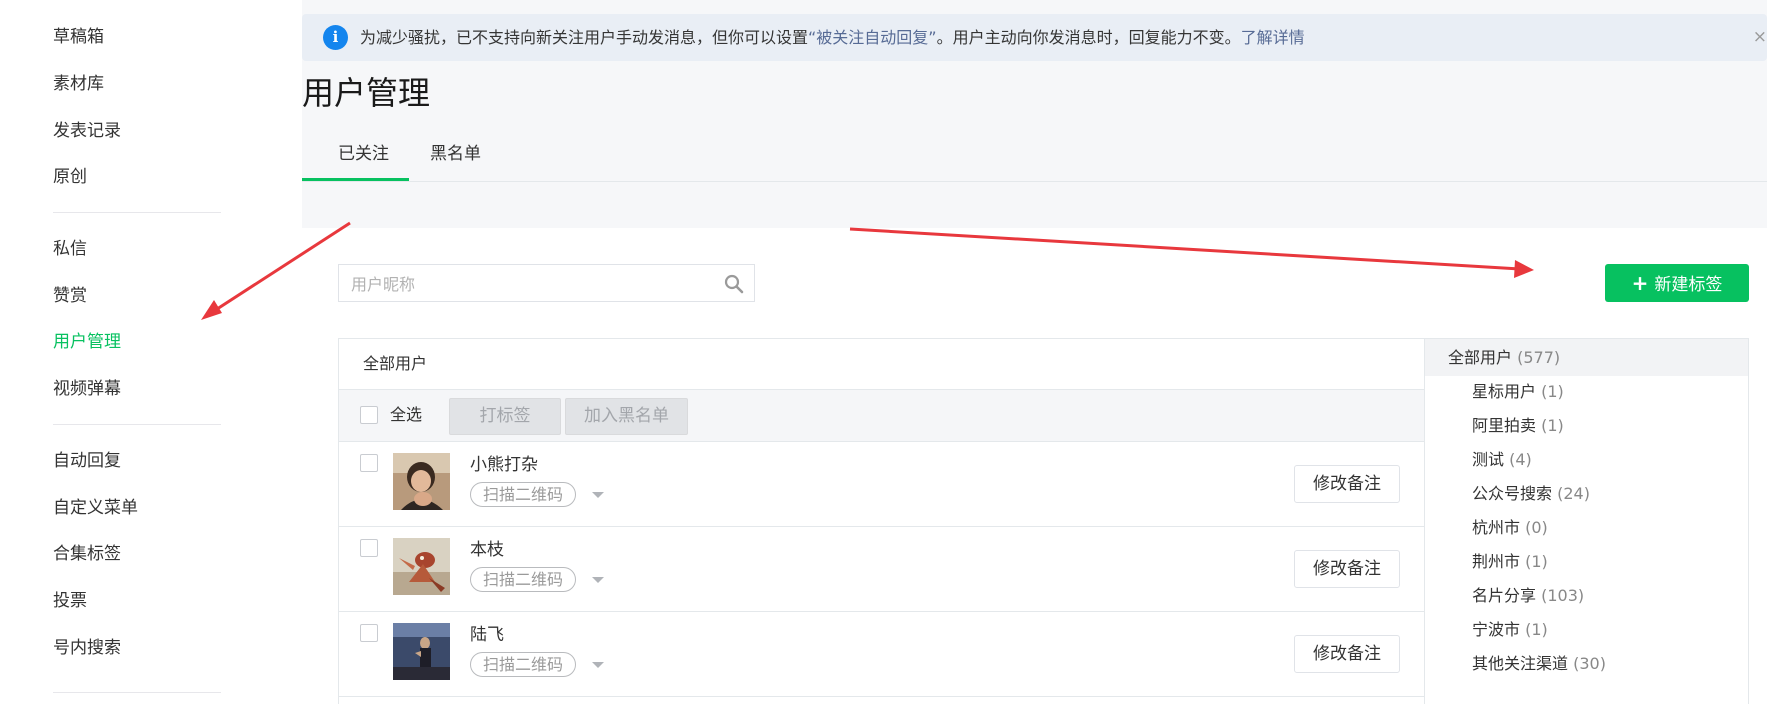 Image resolution: width=1767 pixels, height=704 pixels. I want to click on search-input, so click(531, 284).